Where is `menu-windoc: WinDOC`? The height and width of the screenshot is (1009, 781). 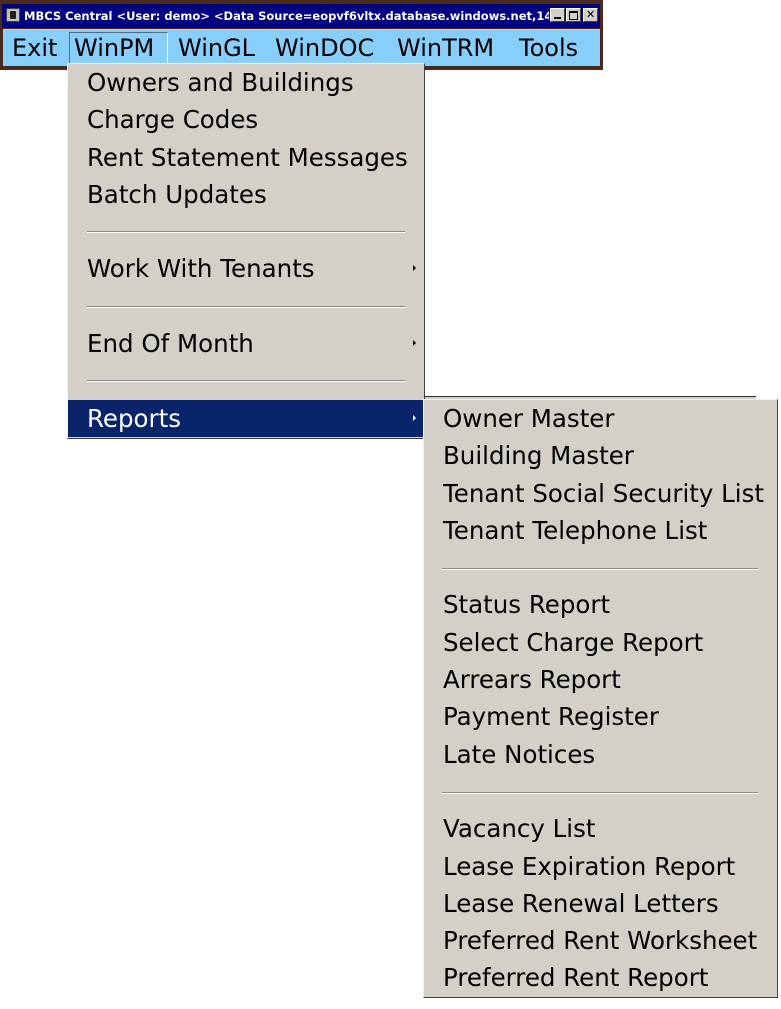 menu-windoc: WinDOC is located at coordinates (324, 48).